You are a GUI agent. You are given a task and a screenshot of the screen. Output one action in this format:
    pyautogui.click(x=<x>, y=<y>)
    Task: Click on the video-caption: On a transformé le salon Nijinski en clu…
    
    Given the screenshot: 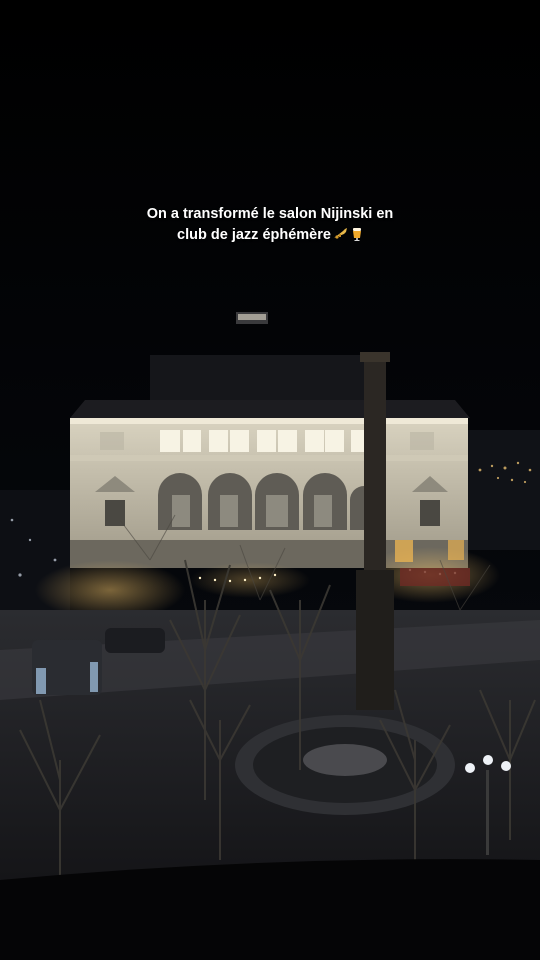 What is the action you would take?
    pyautogui.click(x=270, y=226)
    